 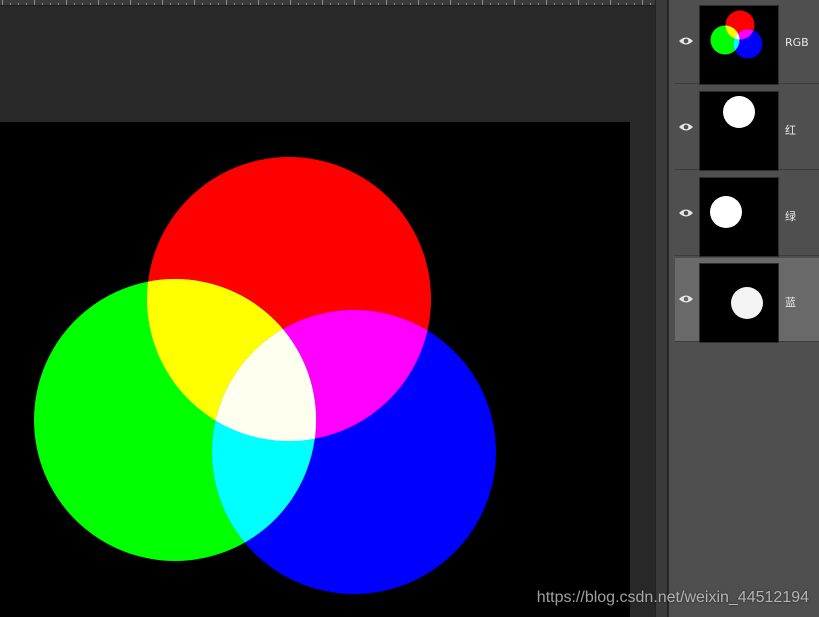 I want to click on channel-thumbnail-rgb, so click(x=739, y=45).